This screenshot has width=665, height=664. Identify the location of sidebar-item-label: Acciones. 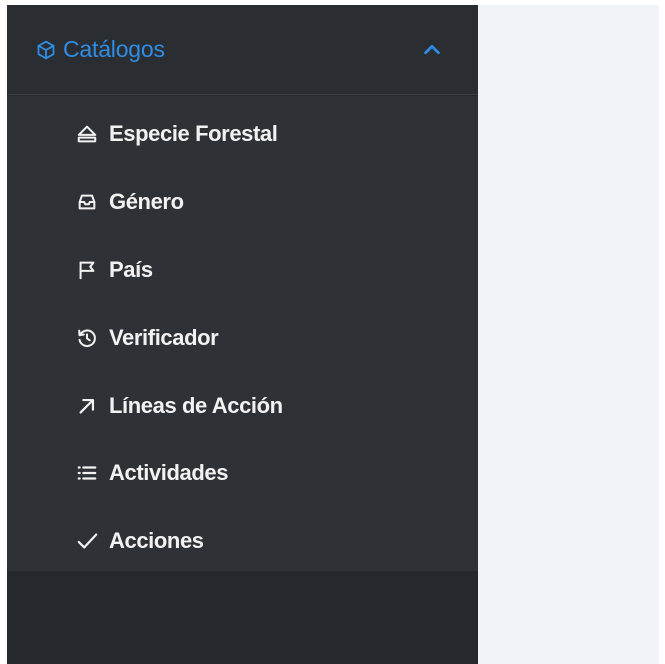
(156, 540).